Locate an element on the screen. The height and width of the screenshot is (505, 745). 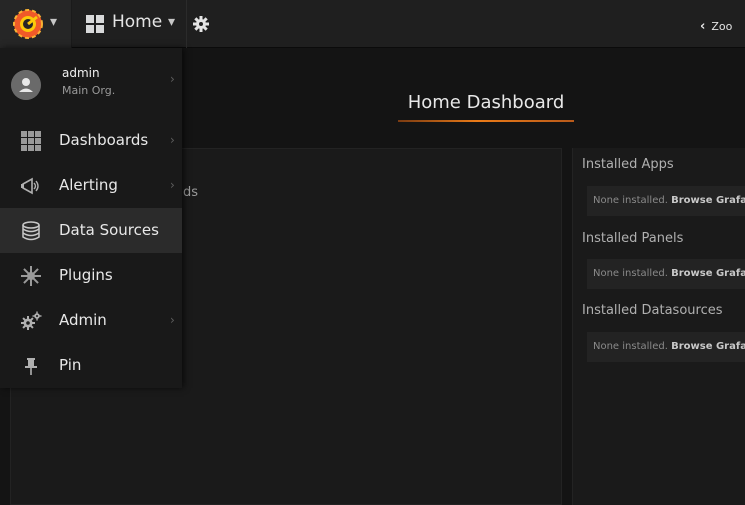
sidemenu-item-data-sources: Data Sources is located at coordinates (91, 230).